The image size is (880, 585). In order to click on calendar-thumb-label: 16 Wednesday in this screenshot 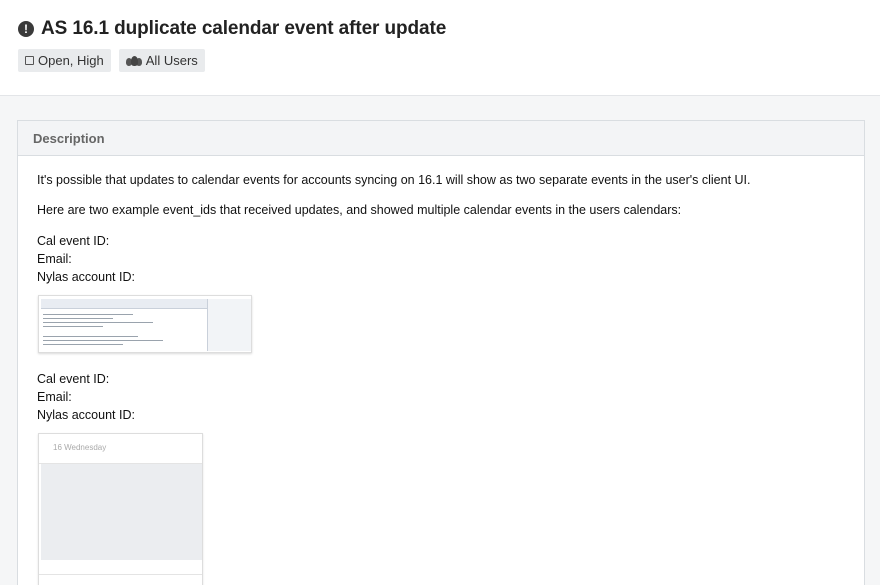, I will do `click(80, 447)`.